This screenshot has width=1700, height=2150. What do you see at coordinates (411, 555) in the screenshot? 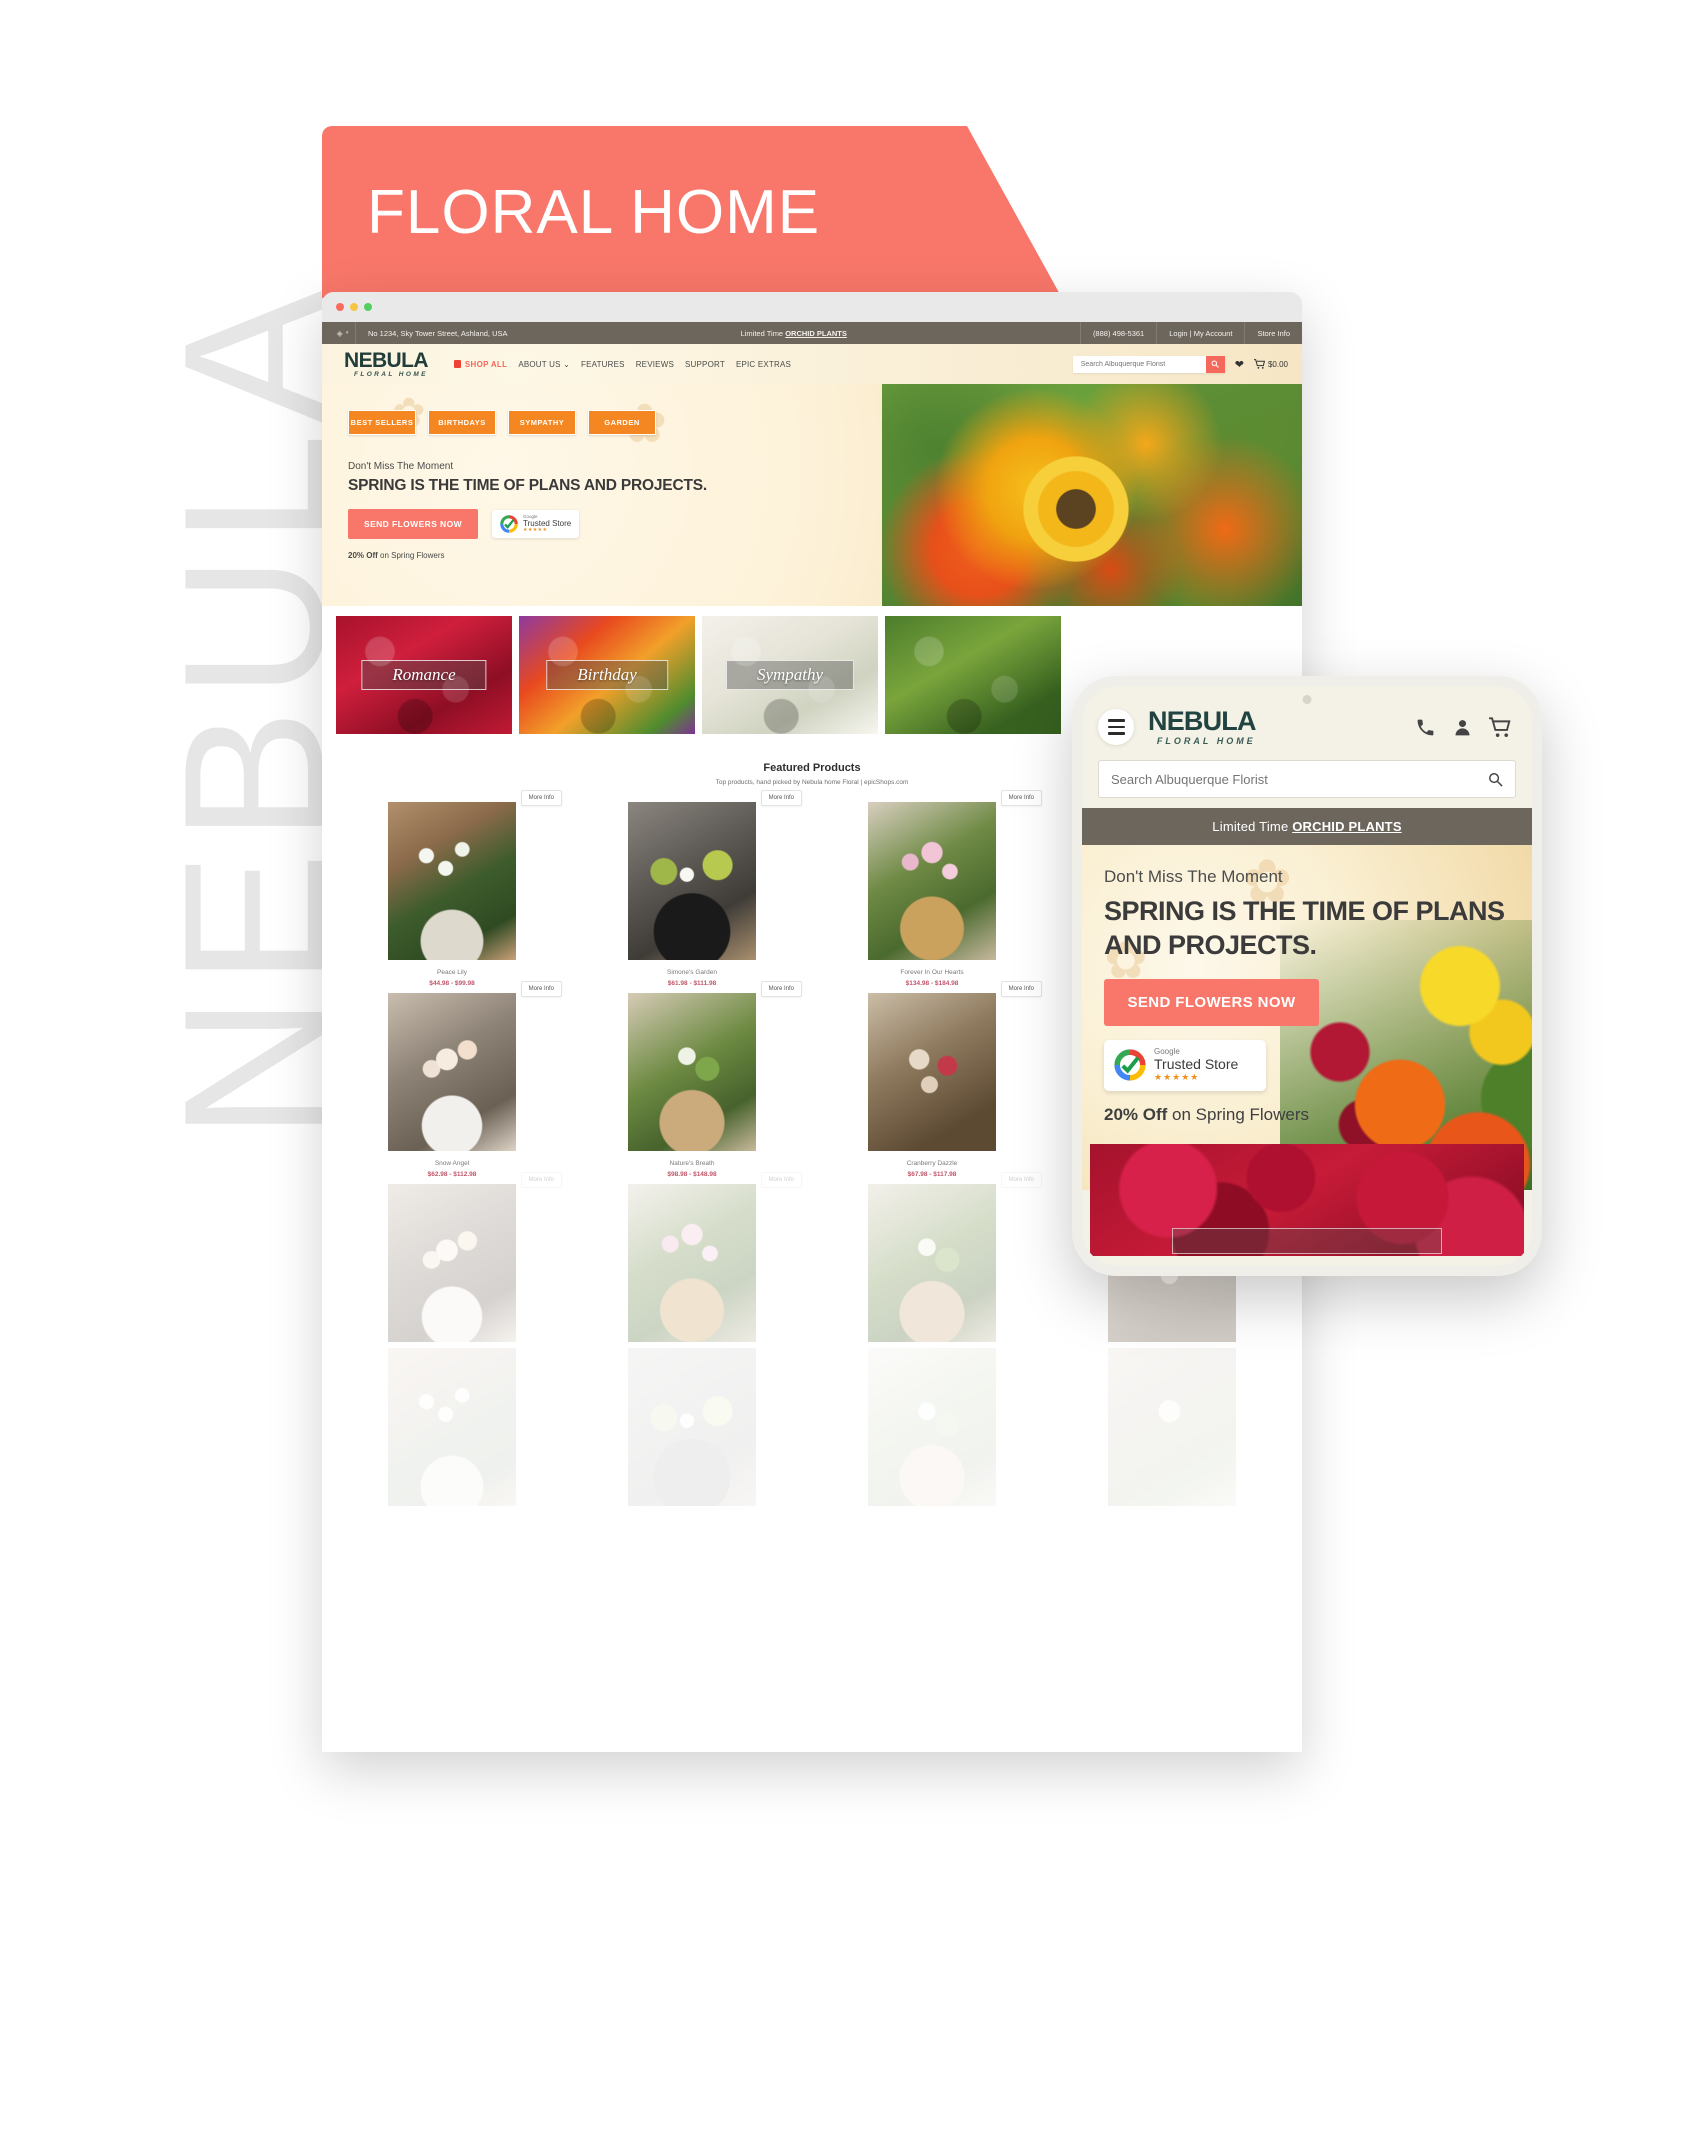
I see `hero-offer-rest: on Spring Flowers` at bounding box center [411, 555].